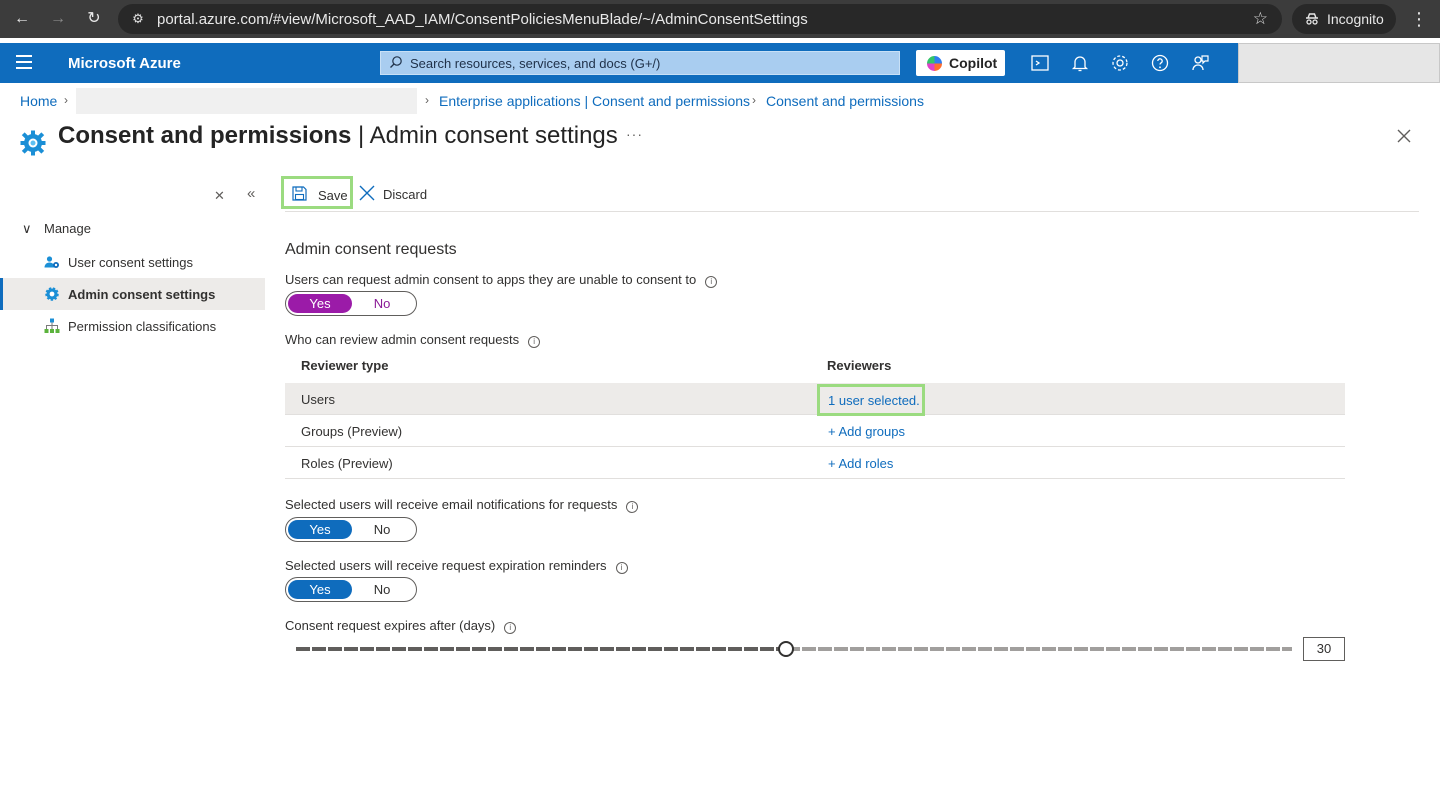  What do you see at coordinates (871, 400) in the screenshot?
I see `users-selected-link: 1 user selected.` at bounding box center [871, 400].